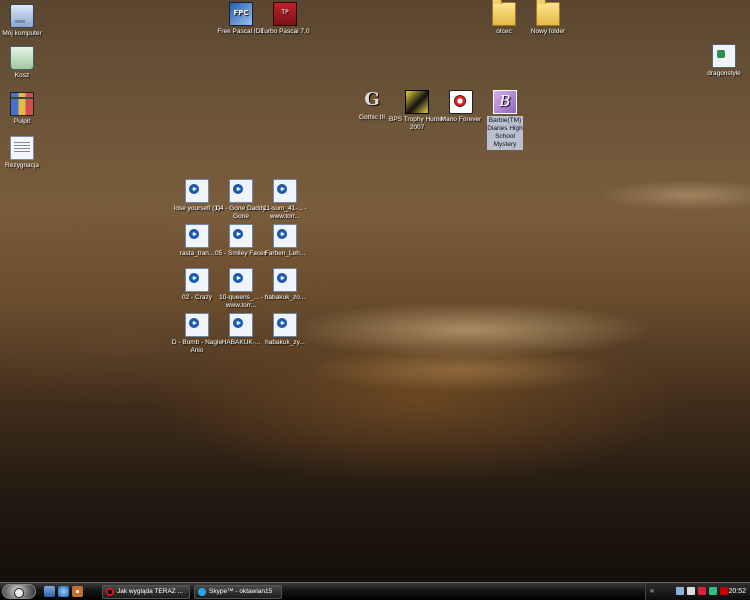 This screenshot has height=600, width=750. What do you see at coordinates (285, 31) in the screenshot?
I see `icon-label: Turbo Pascal 7.0` at bounding box center [285, 31].